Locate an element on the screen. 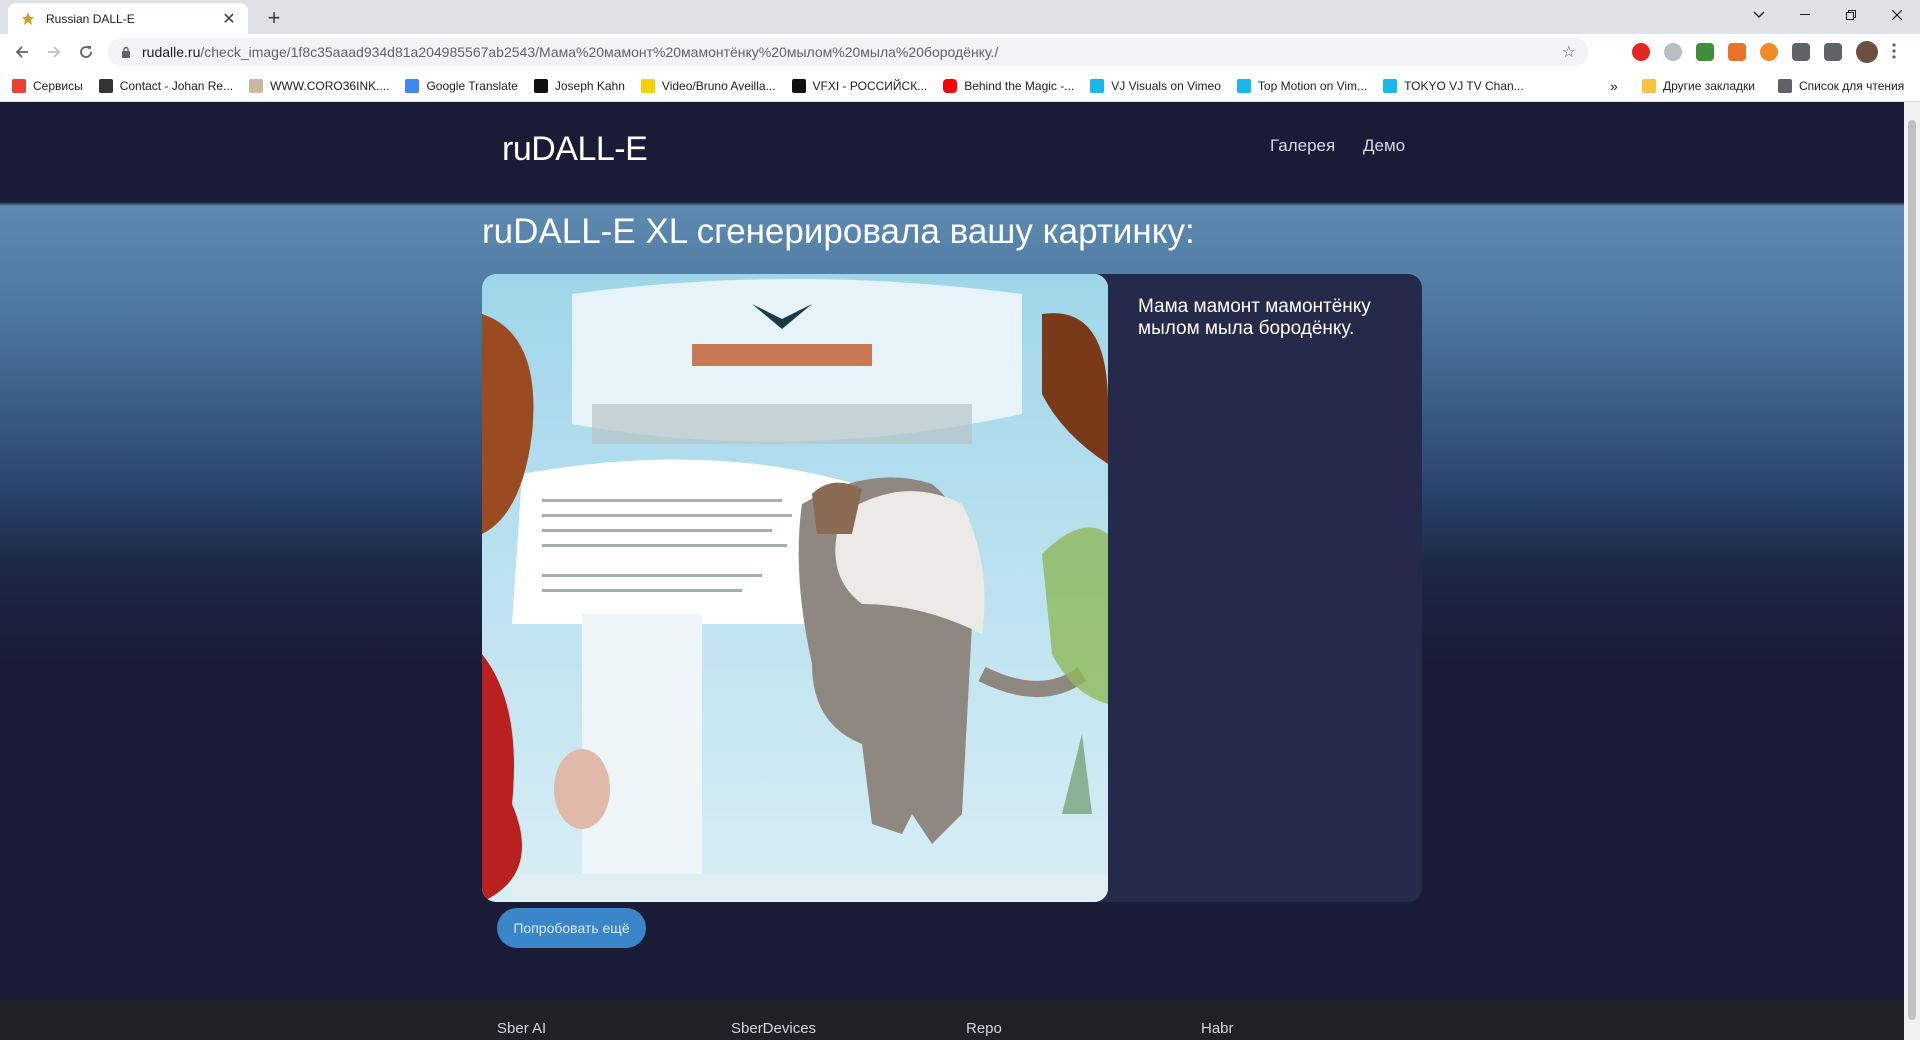 This screenshot has width=1920, height=1040. bookmark-item: Google Translate is located at coordinates (461, 85).